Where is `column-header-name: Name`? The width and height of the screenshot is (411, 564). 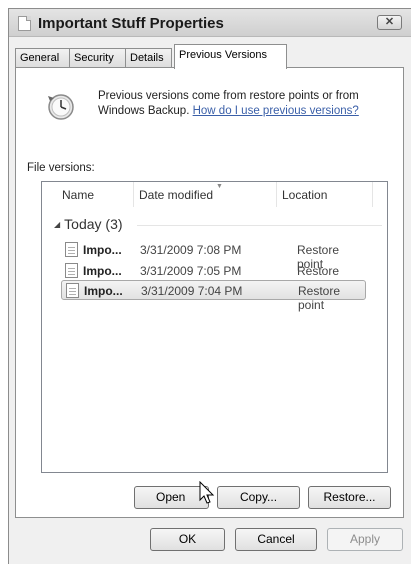 column-header-name: Name is located at coordinates (88, 194).